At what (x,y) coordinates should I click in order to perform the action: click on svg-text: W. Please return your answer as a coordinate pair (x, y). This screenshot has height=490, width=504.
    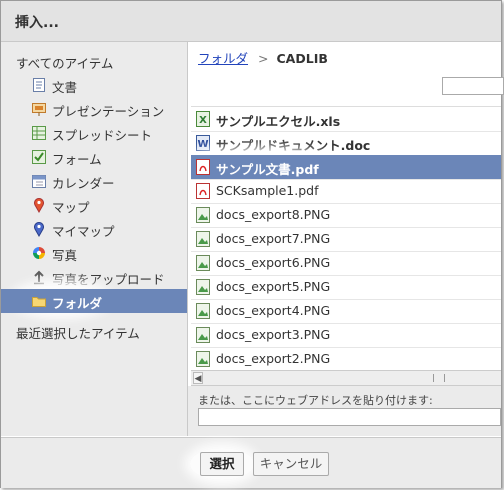
    Looking at the image, I should click on (202, 144).